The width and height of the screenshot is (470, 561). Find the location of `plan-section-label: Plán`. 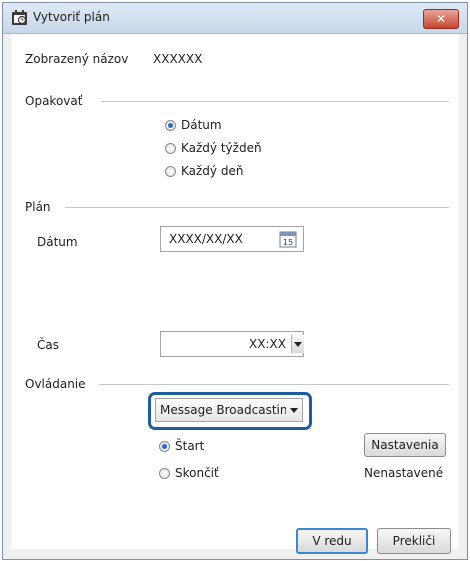

plan-section-label: Plán is located at coordinates (38, 207).